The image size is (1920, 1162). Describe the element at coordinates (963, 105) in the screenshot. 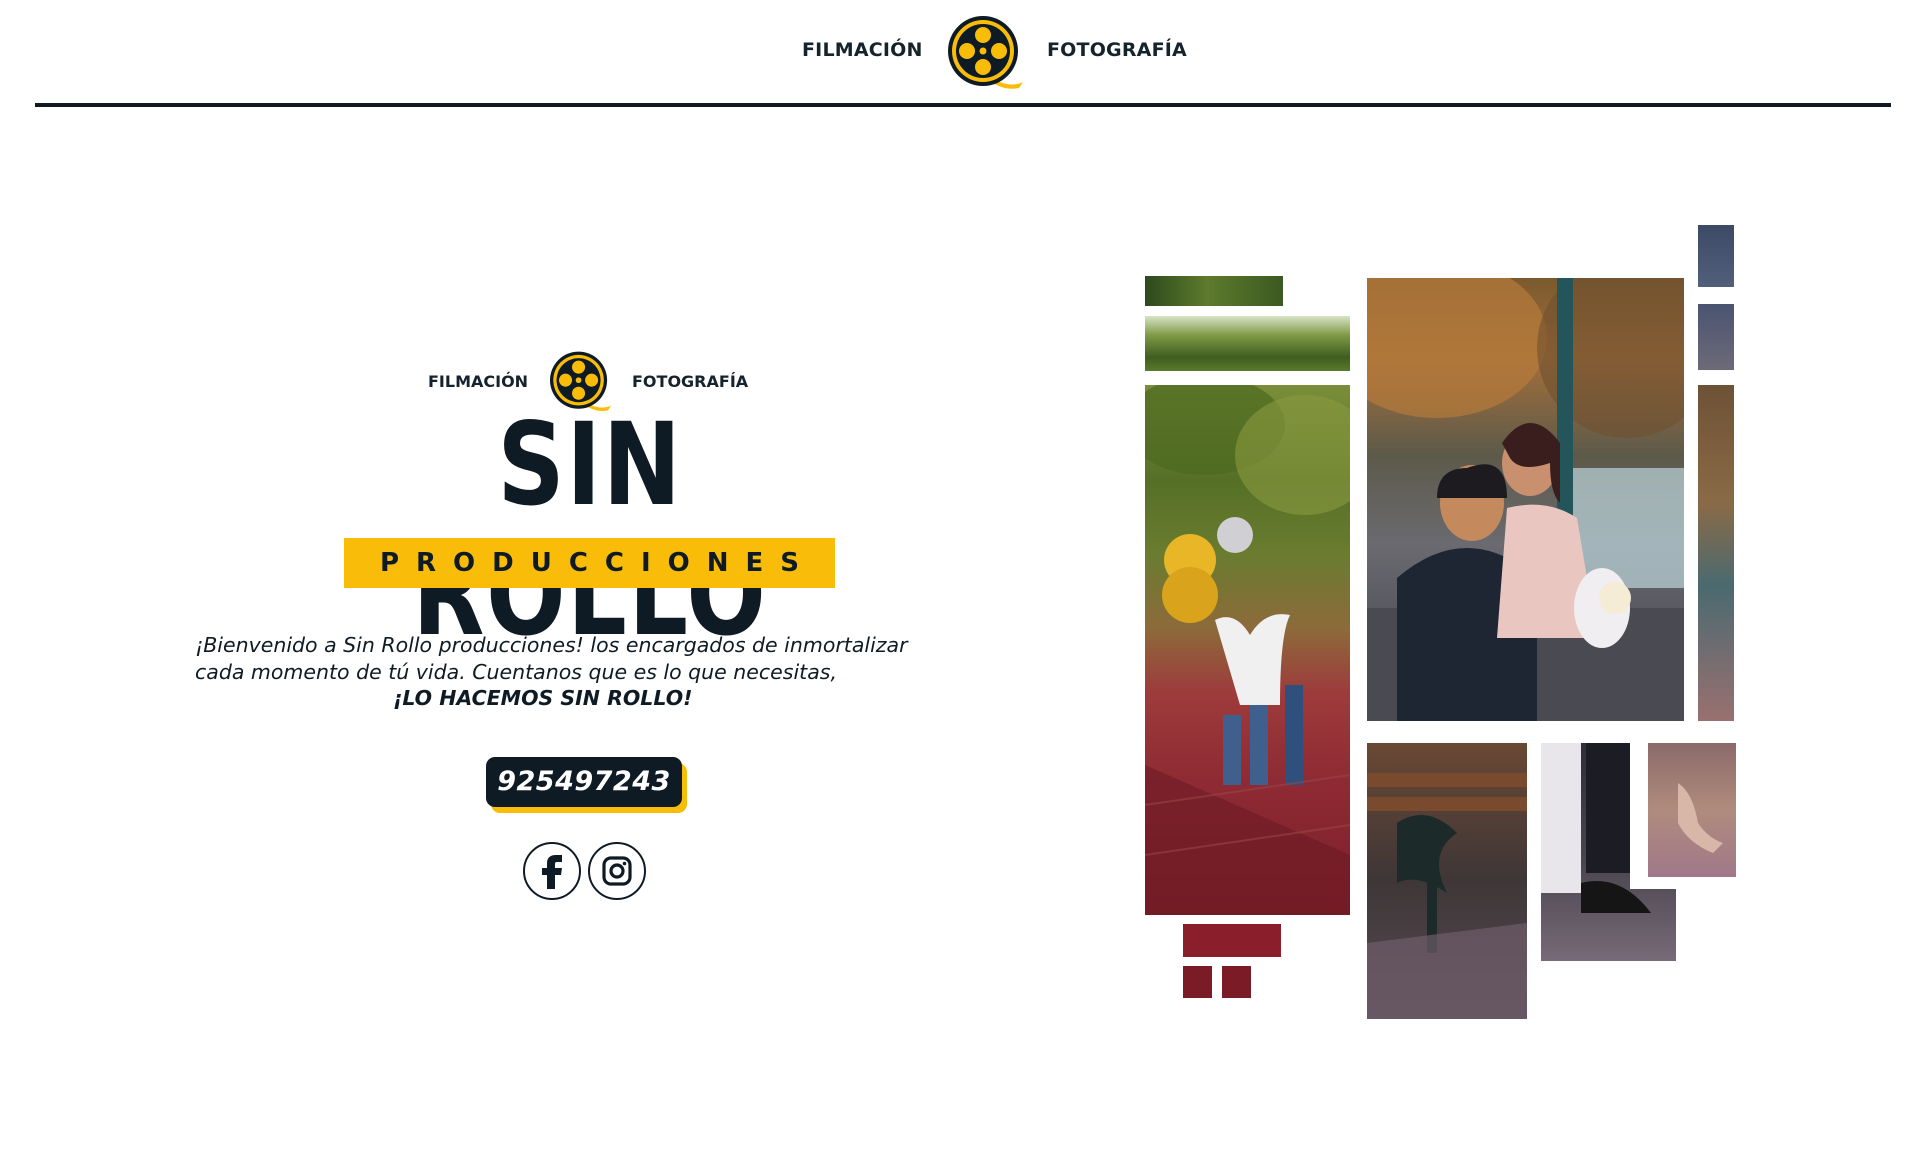

I see `header-divider` at that location.